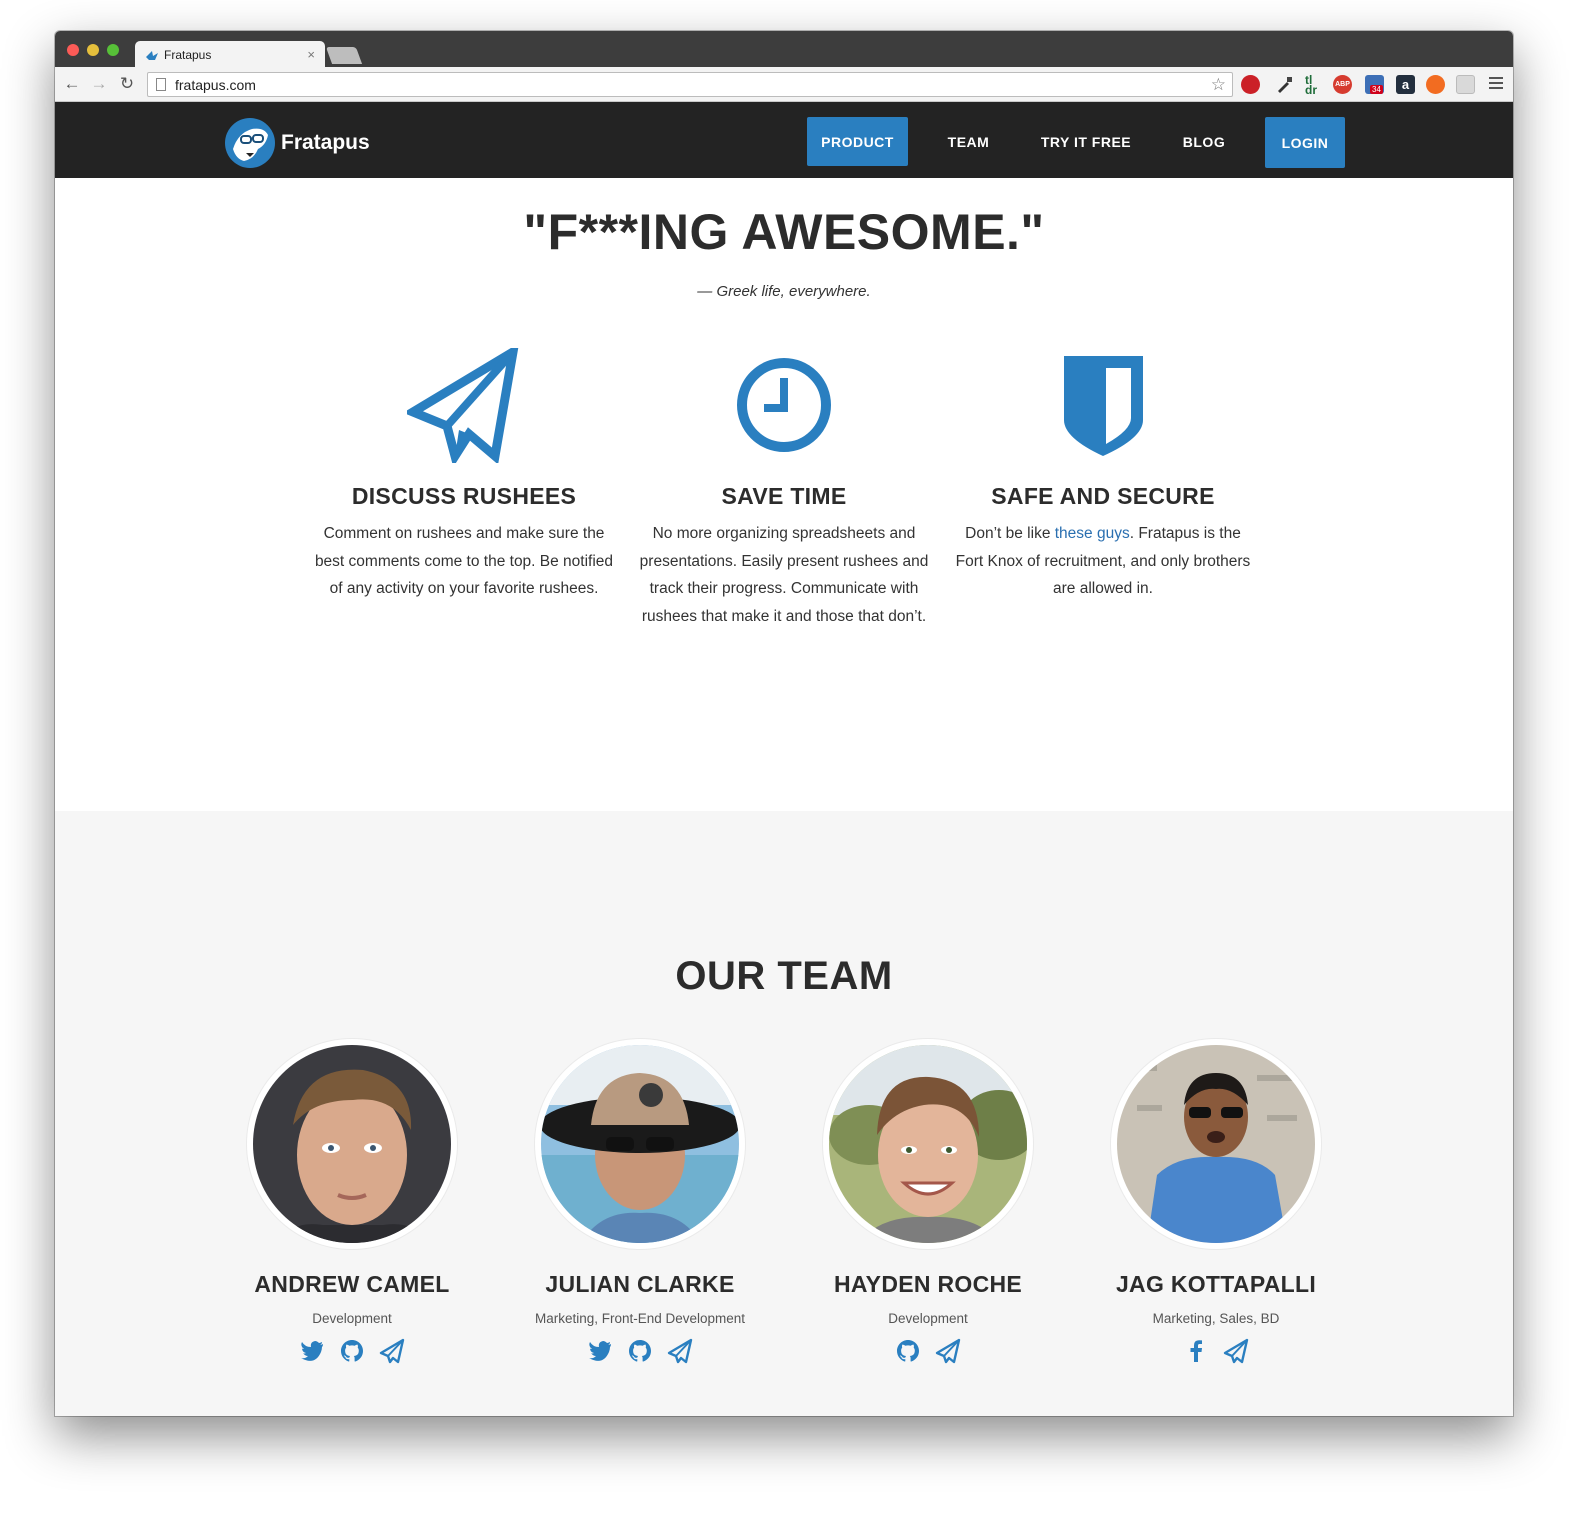 The height and width of the screenshot is (1519, 1593). What do you see at coordinates (1216, 1318) in the screenshot?
I see `member-role: Marketing, Sales, BD` at bounding box center [1216, 1318].